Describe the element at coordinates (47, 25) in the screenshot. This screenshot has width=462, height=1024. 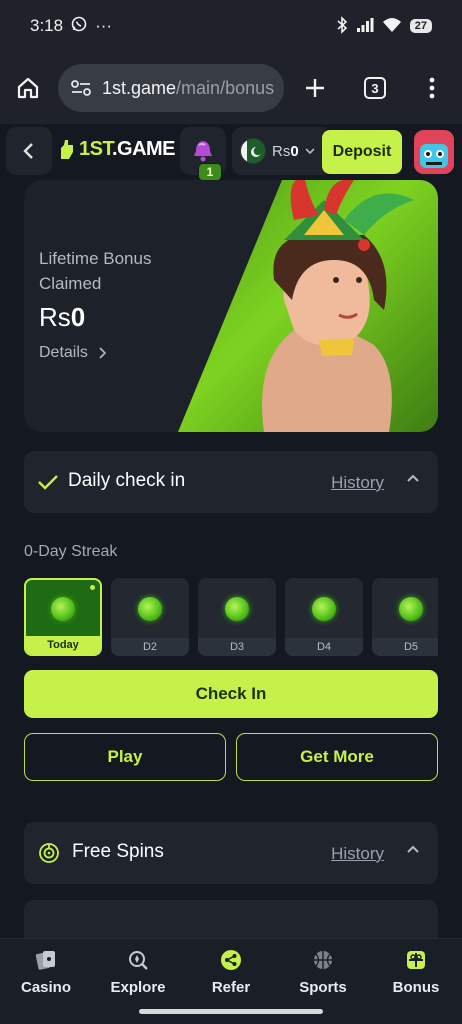
I see `status-time: 3:18` at that location.